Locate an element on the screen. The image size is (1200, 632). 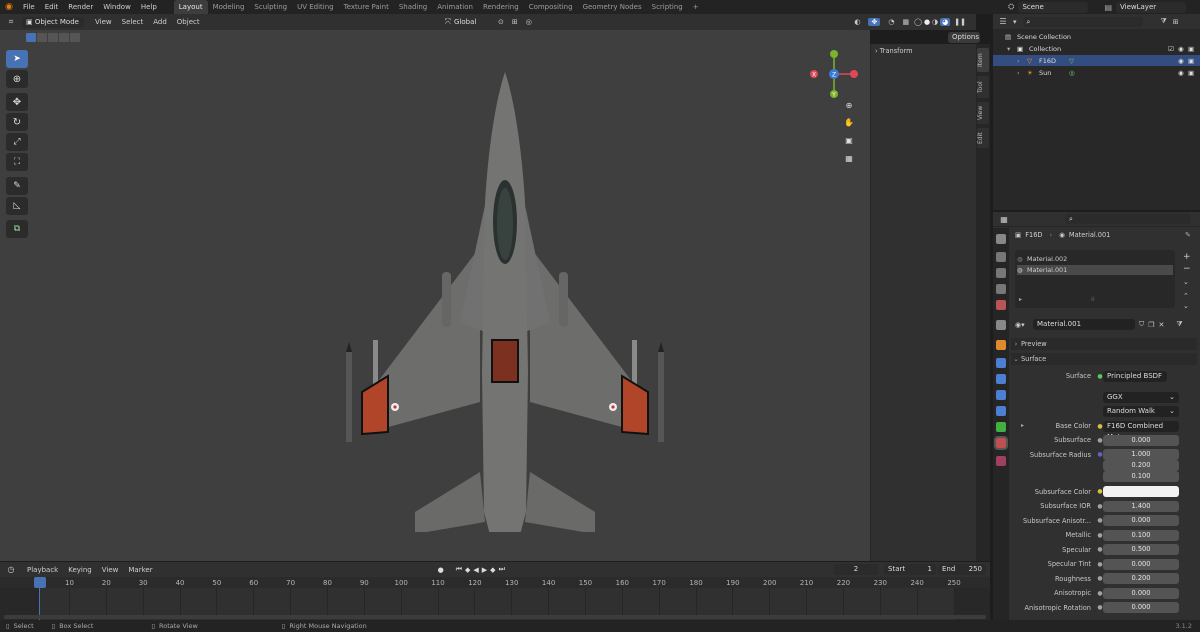
camera-view-button: ▣ is located at coordinates (849, 140).